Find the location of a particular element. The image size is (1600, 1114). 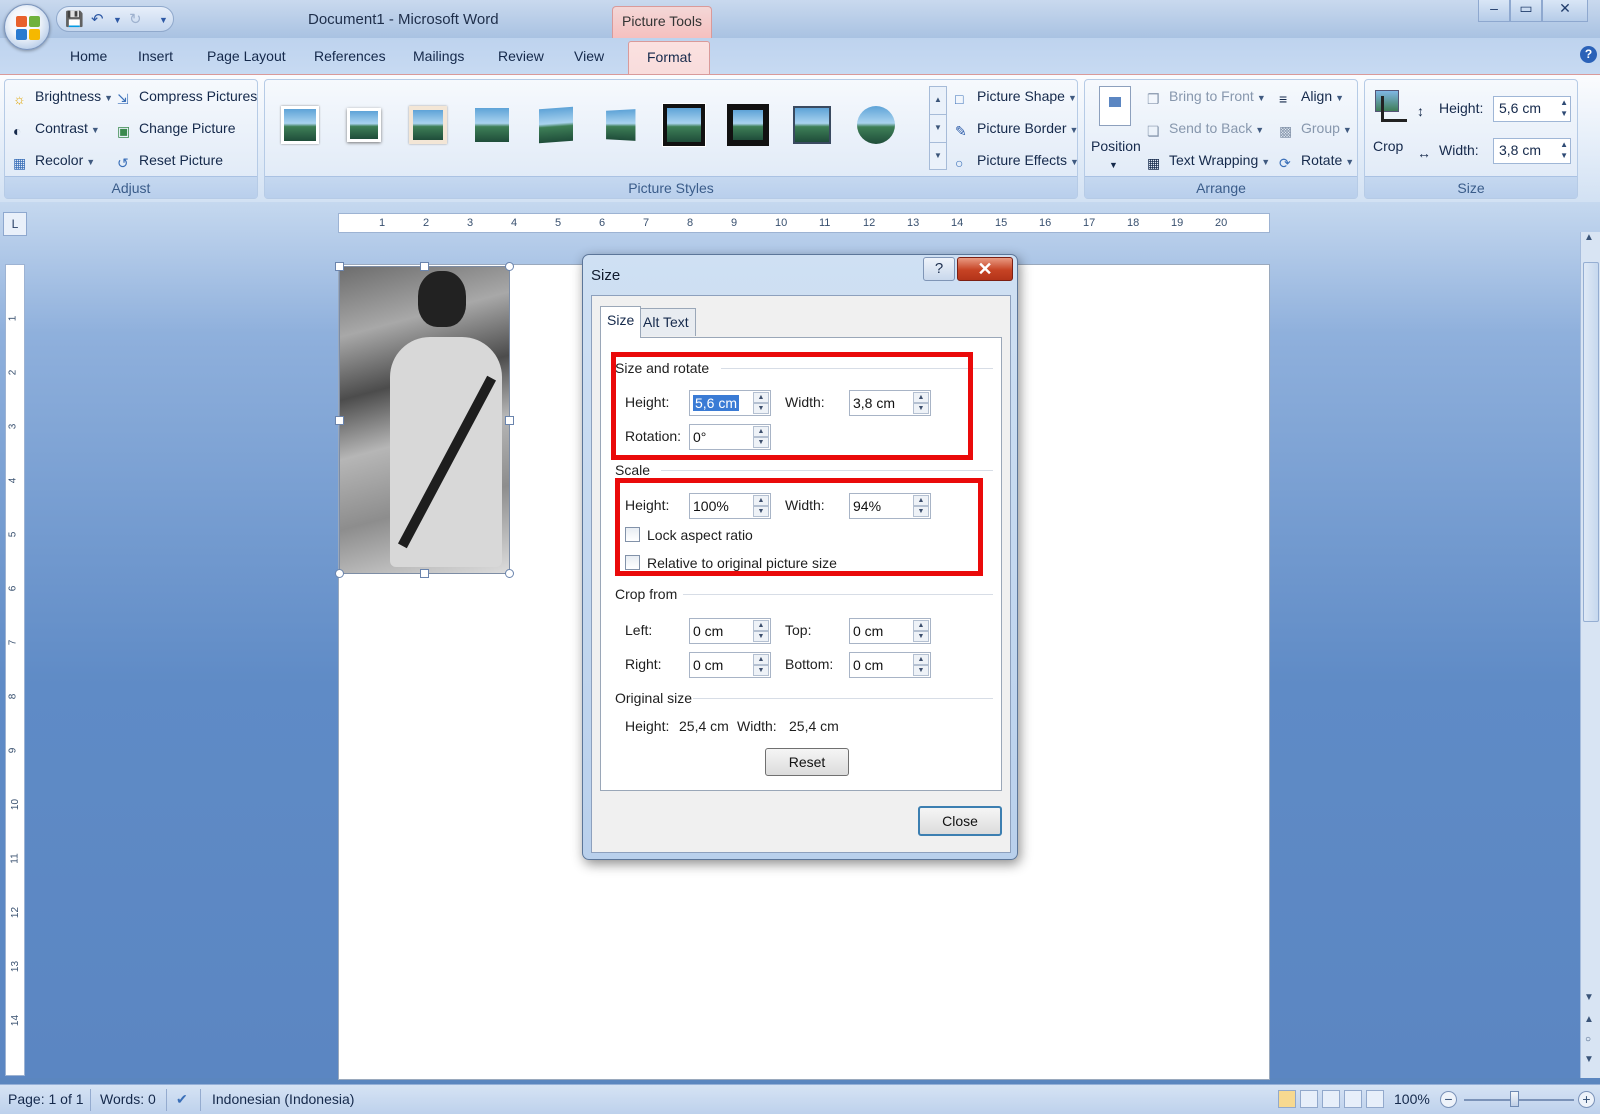

zoom-level: 100% is located at coordinates (1412, 1099).